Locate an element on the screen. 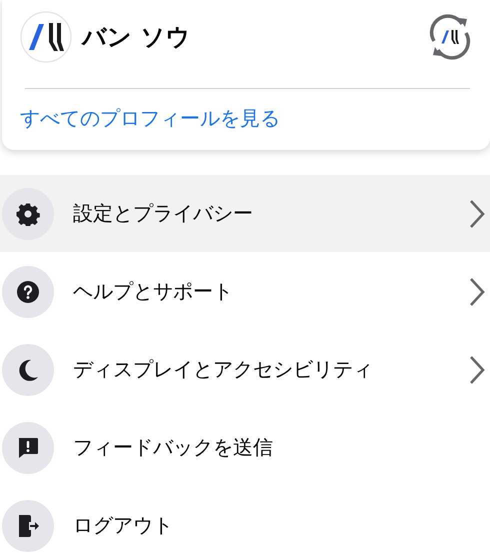 This screenshot has height=553, width=490. menu-item: ログアウト is located at coordinates (245, 520).